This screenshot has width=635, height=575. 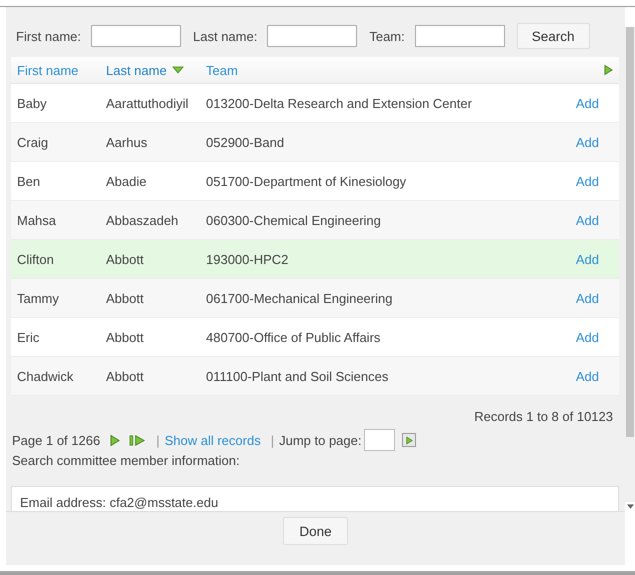 I want to click on table-cell: 051700-Department of Kinesiology, so click(x=306, y=181).